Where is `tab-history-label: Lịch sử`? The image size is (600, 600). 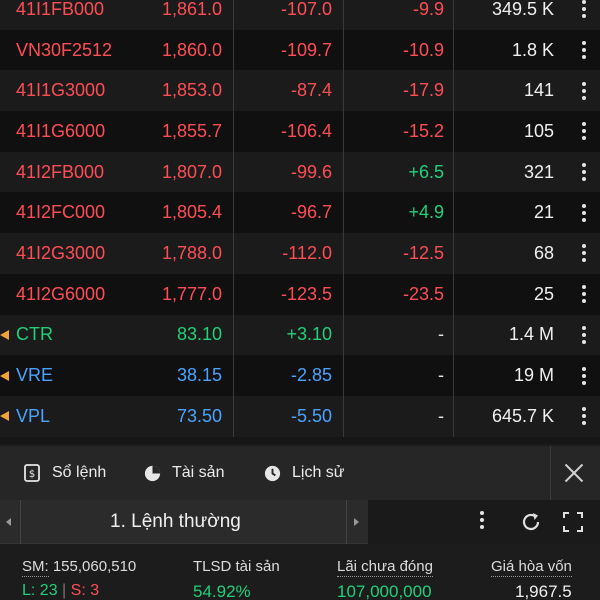 tab-history-label: Lịch sử is located at coordinates (318, 472).